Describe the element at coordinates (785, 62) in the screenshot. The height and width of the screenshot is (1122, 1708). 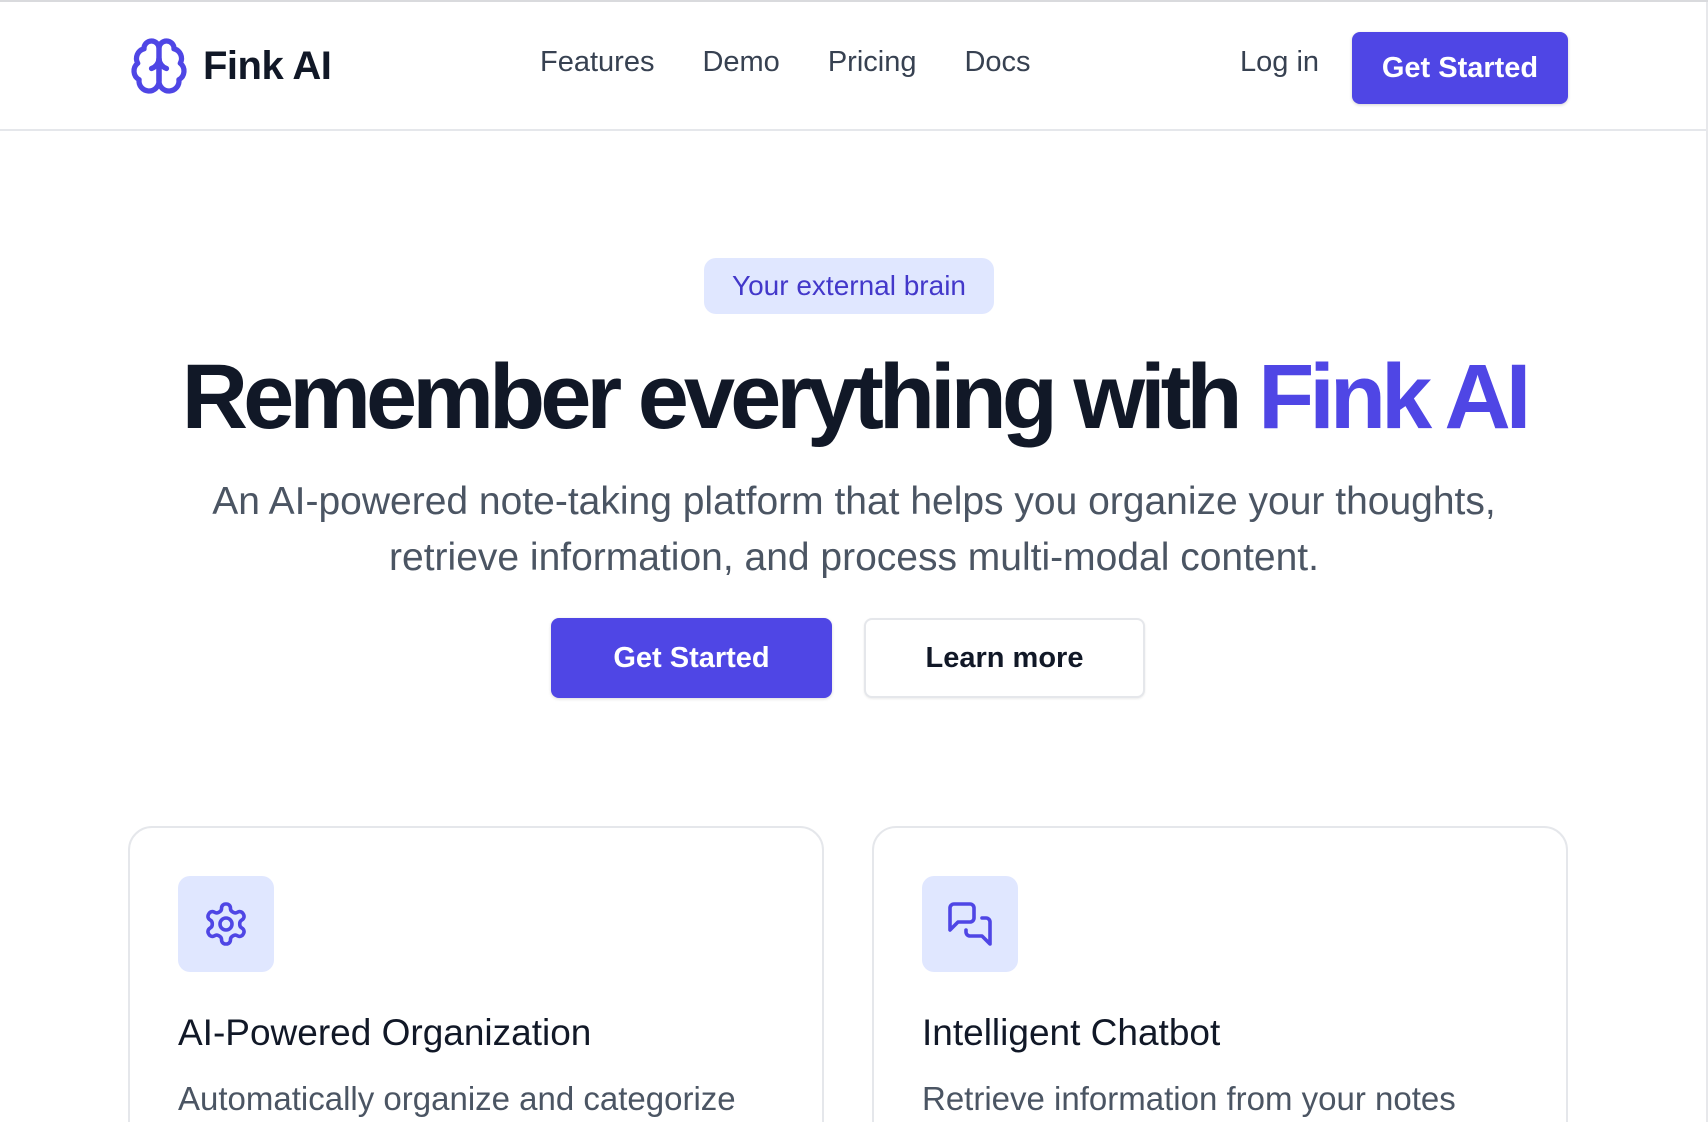
I see `main-nav: Features Demo Pricing Docs` at that location.